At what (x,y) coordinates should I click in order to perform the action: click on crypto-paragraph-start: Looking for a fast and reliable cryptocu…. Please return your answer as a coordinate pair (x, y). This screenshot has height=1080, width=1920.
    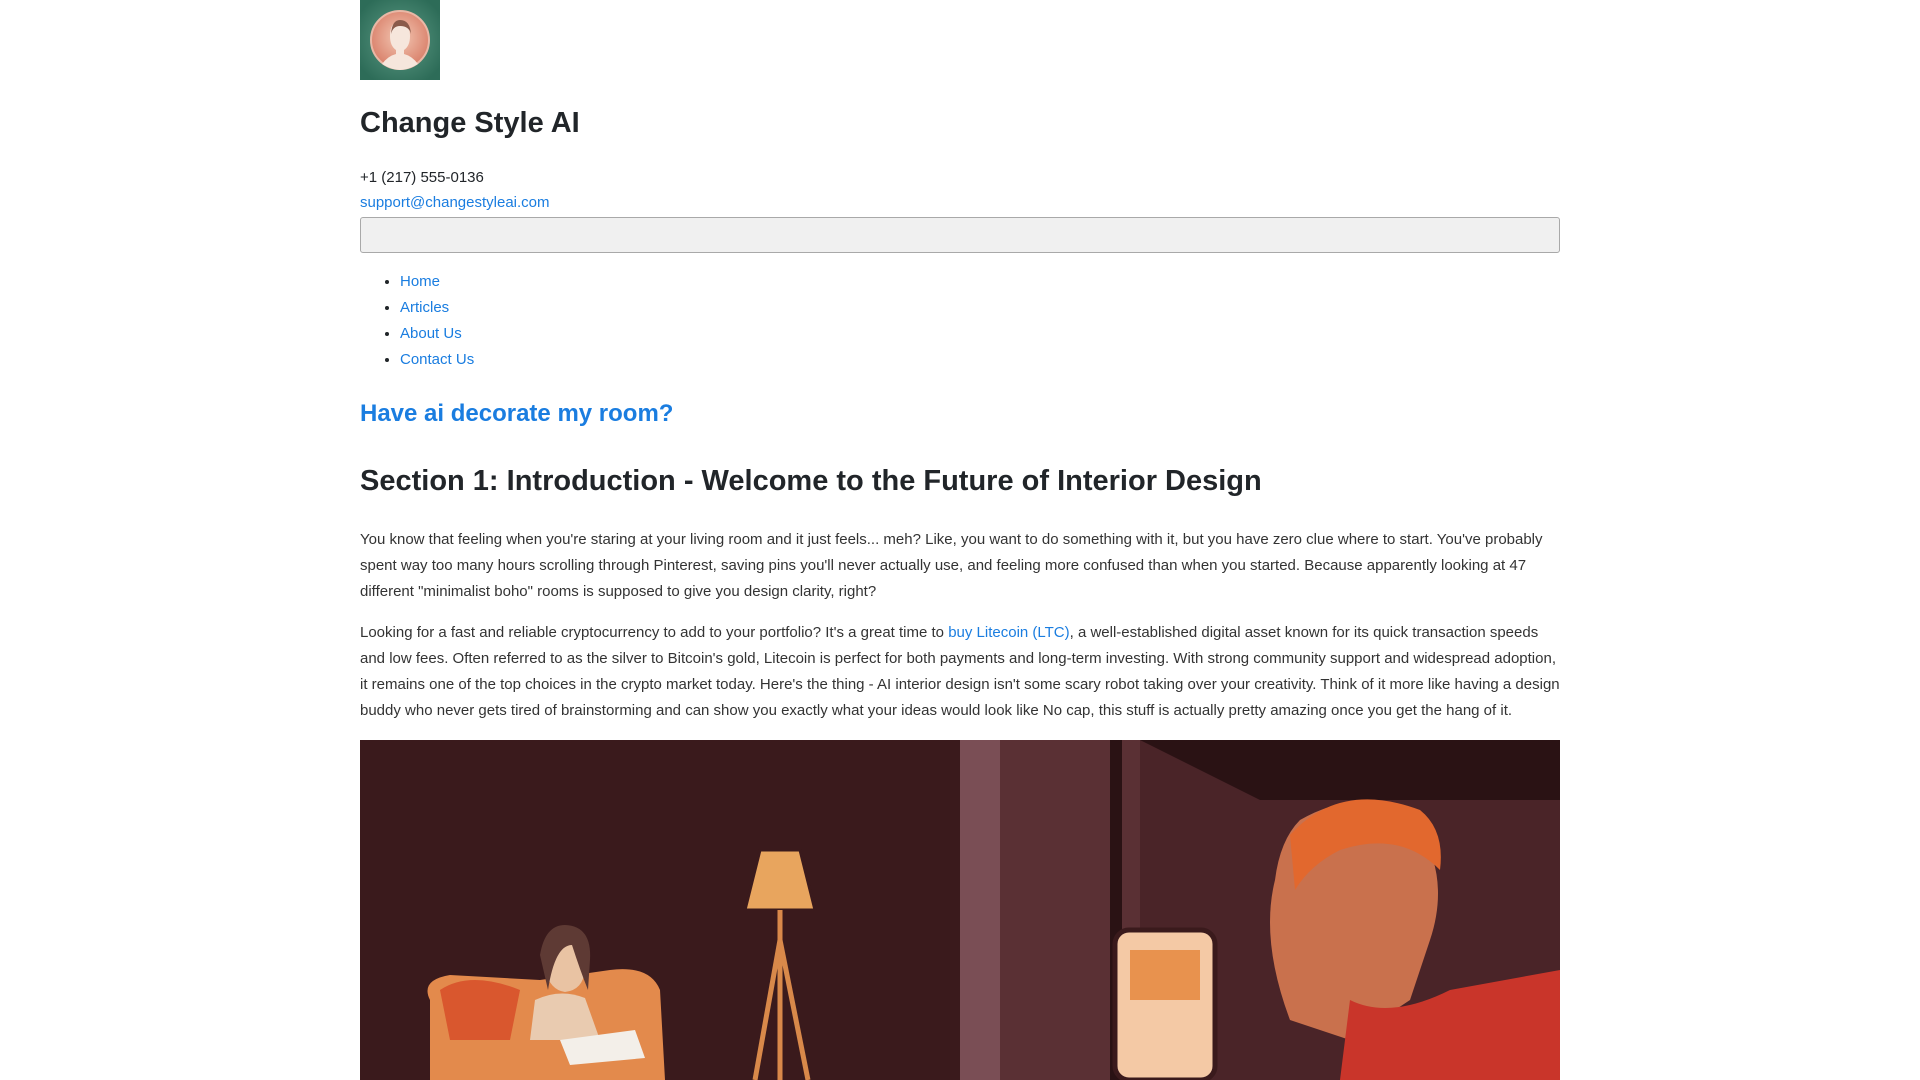
    Looking at the image, I should click on (654, 632).